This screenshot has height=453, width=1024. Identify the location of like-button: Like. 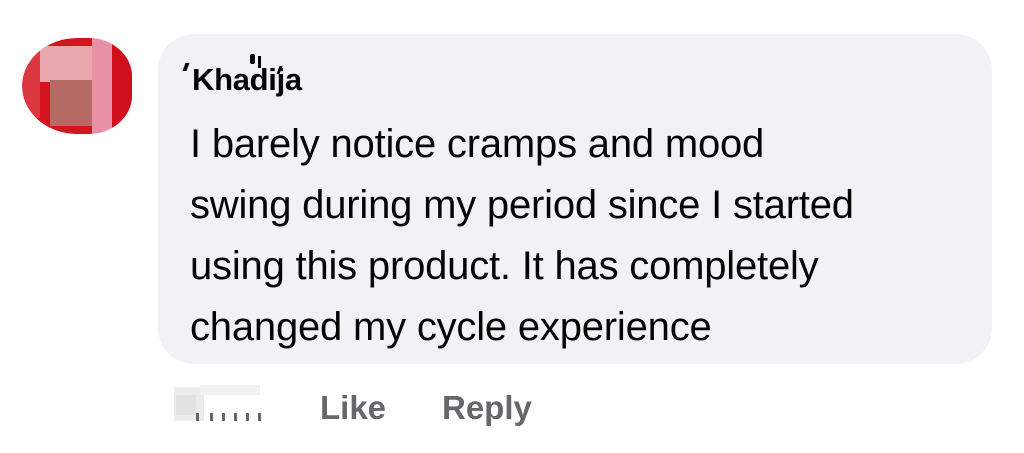
(353, 408).